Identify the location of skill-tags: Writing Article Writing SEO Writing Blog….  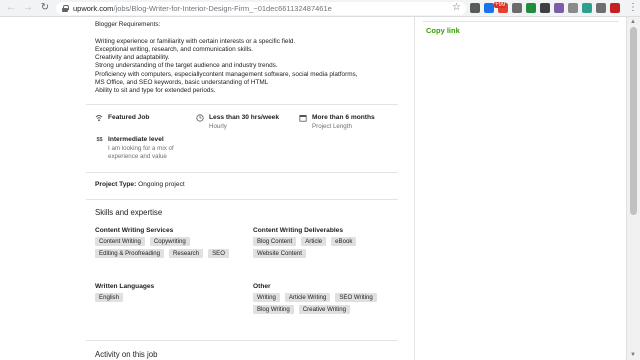
(328, 303).